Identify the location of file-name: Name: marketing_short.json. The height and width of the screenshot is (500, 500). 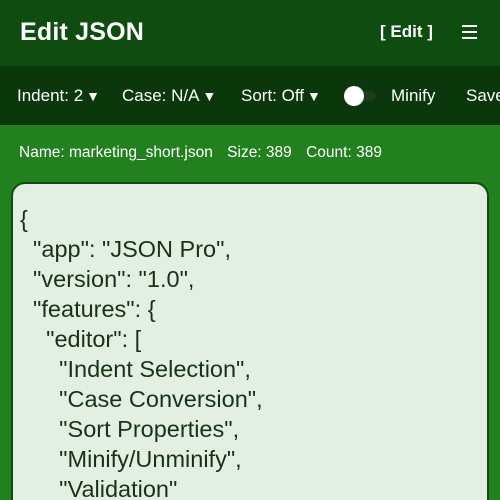
(116, 152).